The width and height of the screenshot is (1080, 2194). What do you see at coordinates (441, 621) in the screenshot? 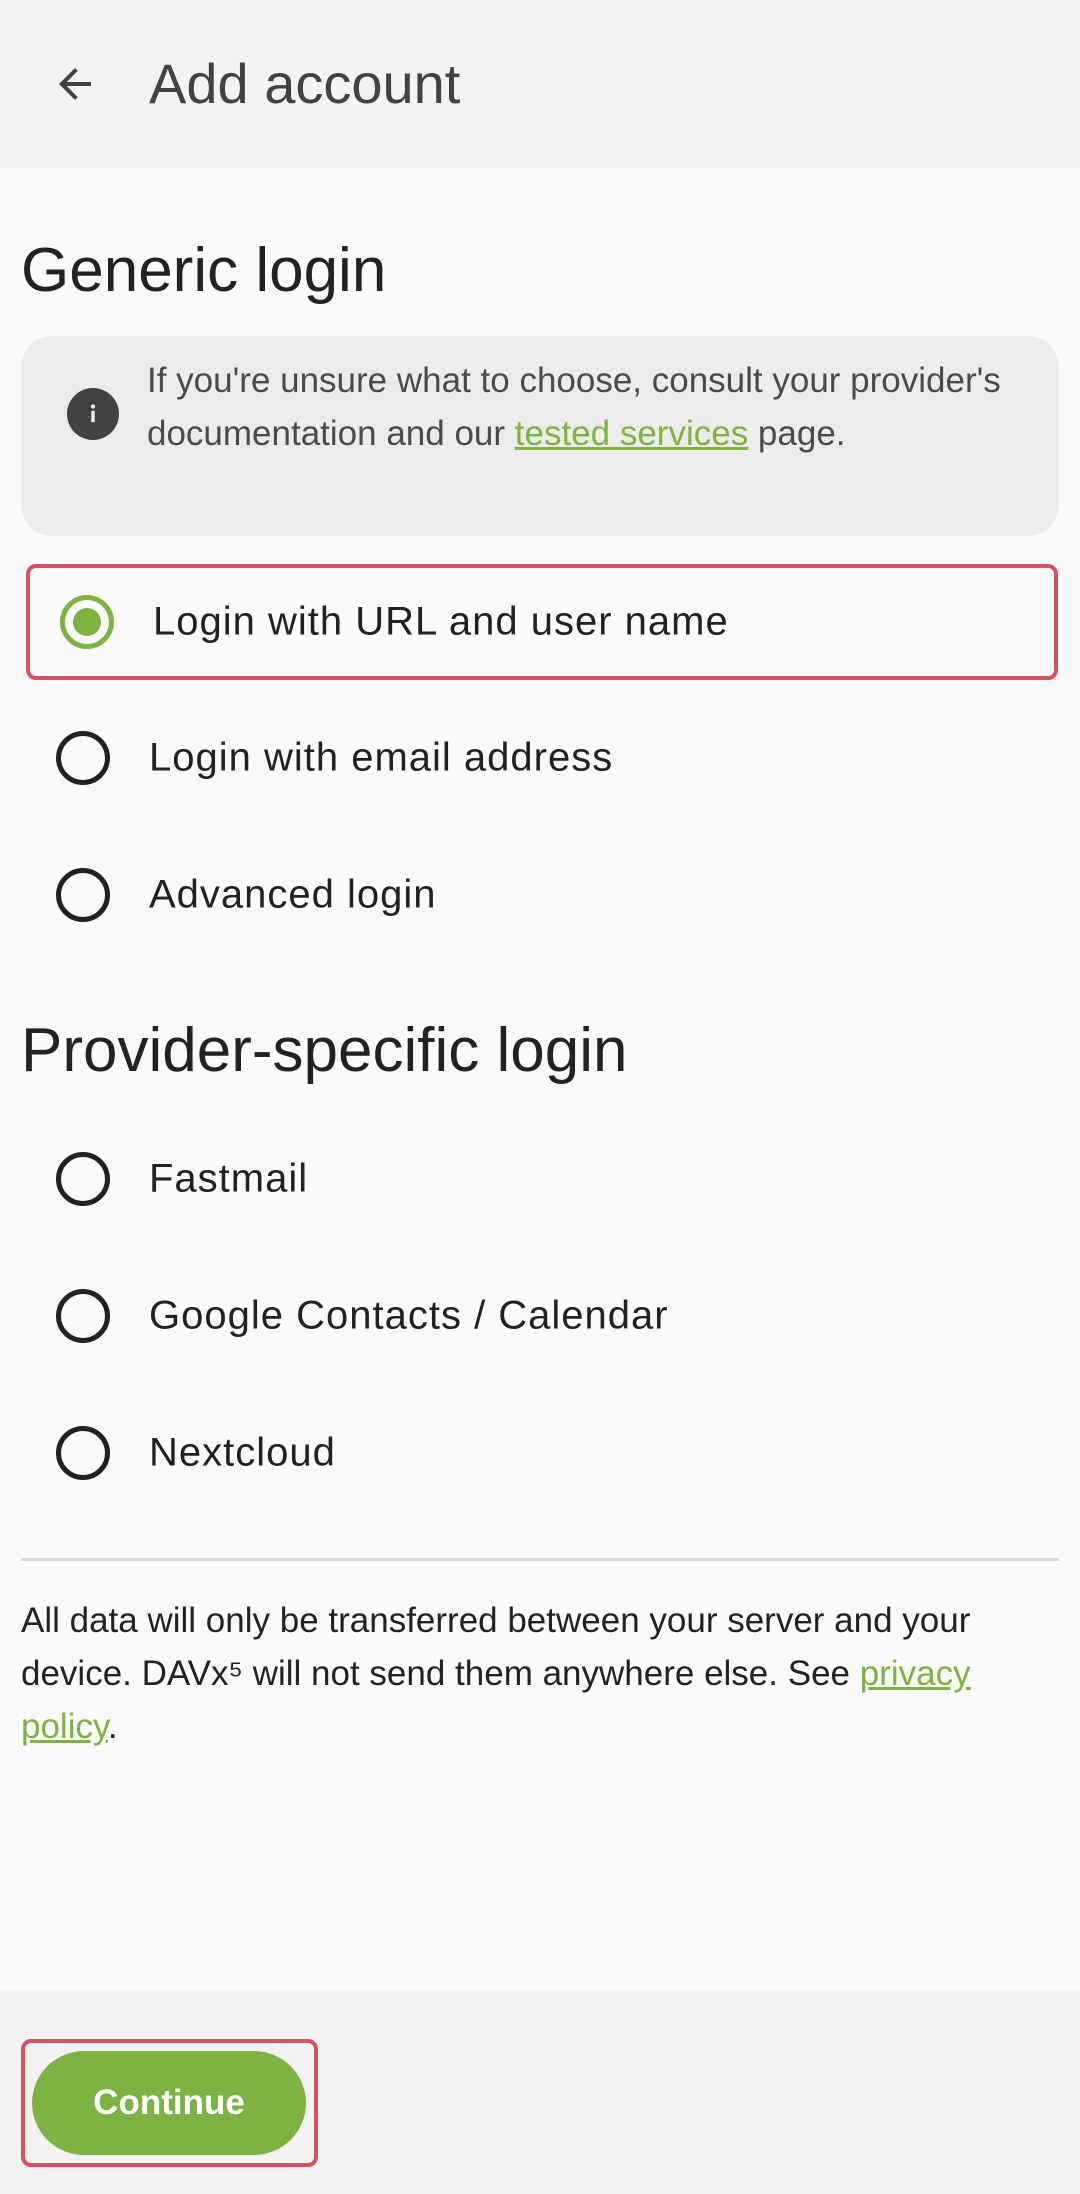
I see `option-label: Login with URL and user name` at bounding box center [441, 621].